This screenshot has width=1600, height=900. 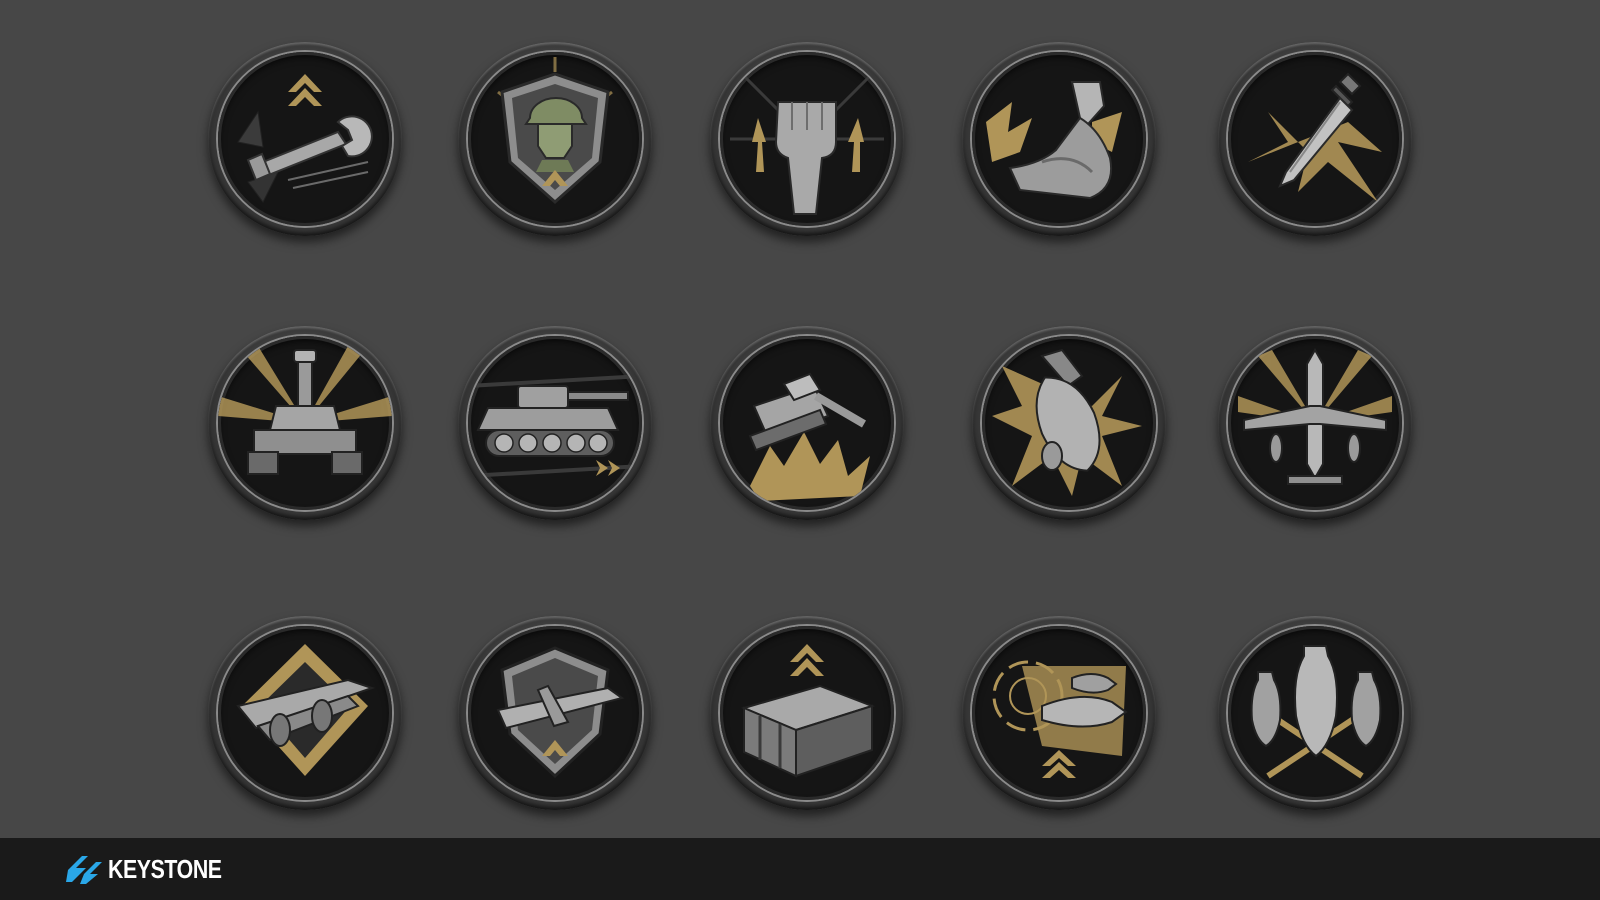 I want to click on combat-knife-icon, so click(x=1315, y=137).